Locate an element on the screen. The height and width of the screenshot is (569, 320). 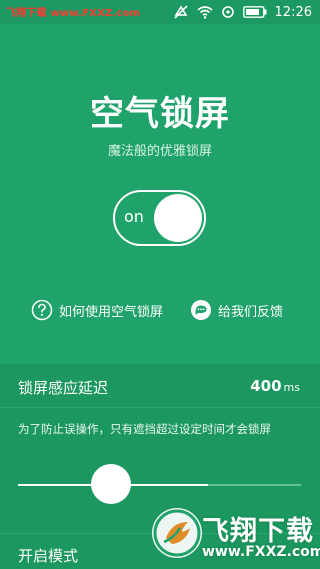
lock-screen-toggle: on is located at coordinates (159, 218).